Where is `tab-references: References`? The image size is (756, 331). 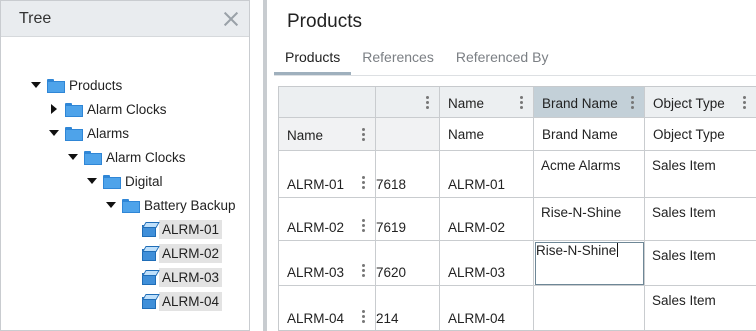 tab-references: References is located at coordinates (398, 59).